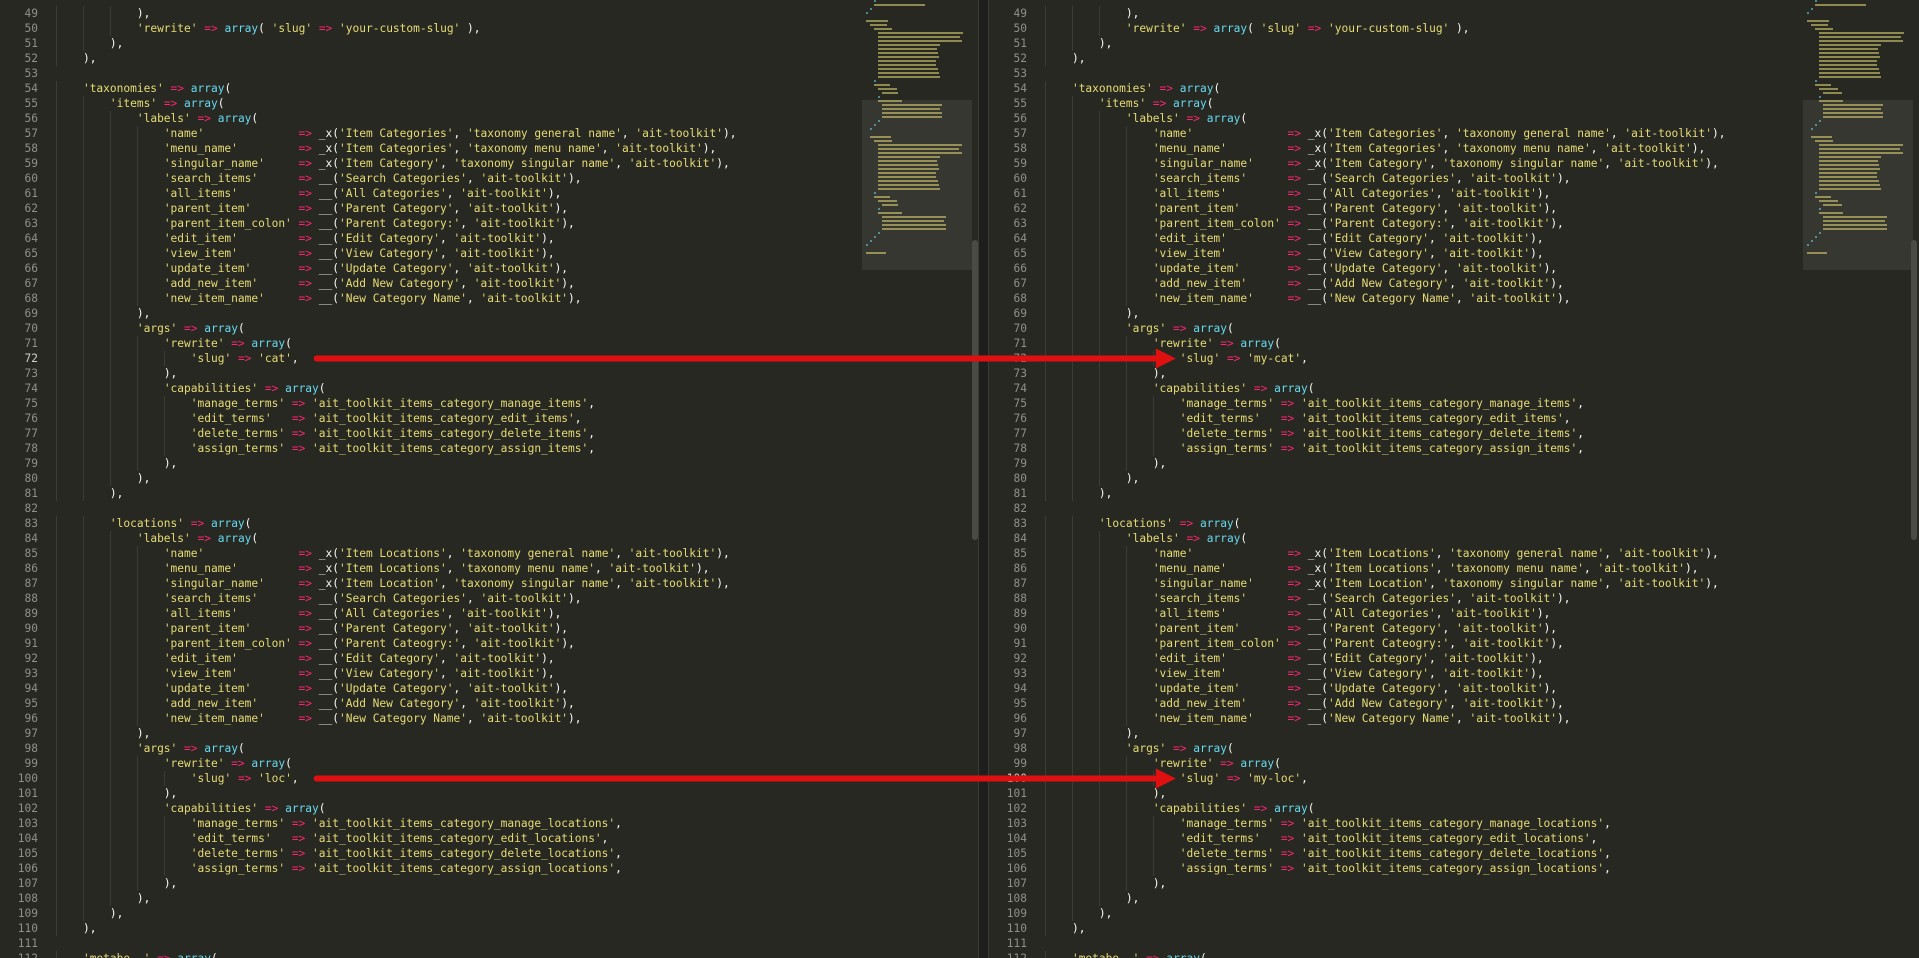  What do you see at coordinates (396, 358) in the screenshot?
I see `code-line: 'slug' => 'cat',` at bounding box center [396, 358].